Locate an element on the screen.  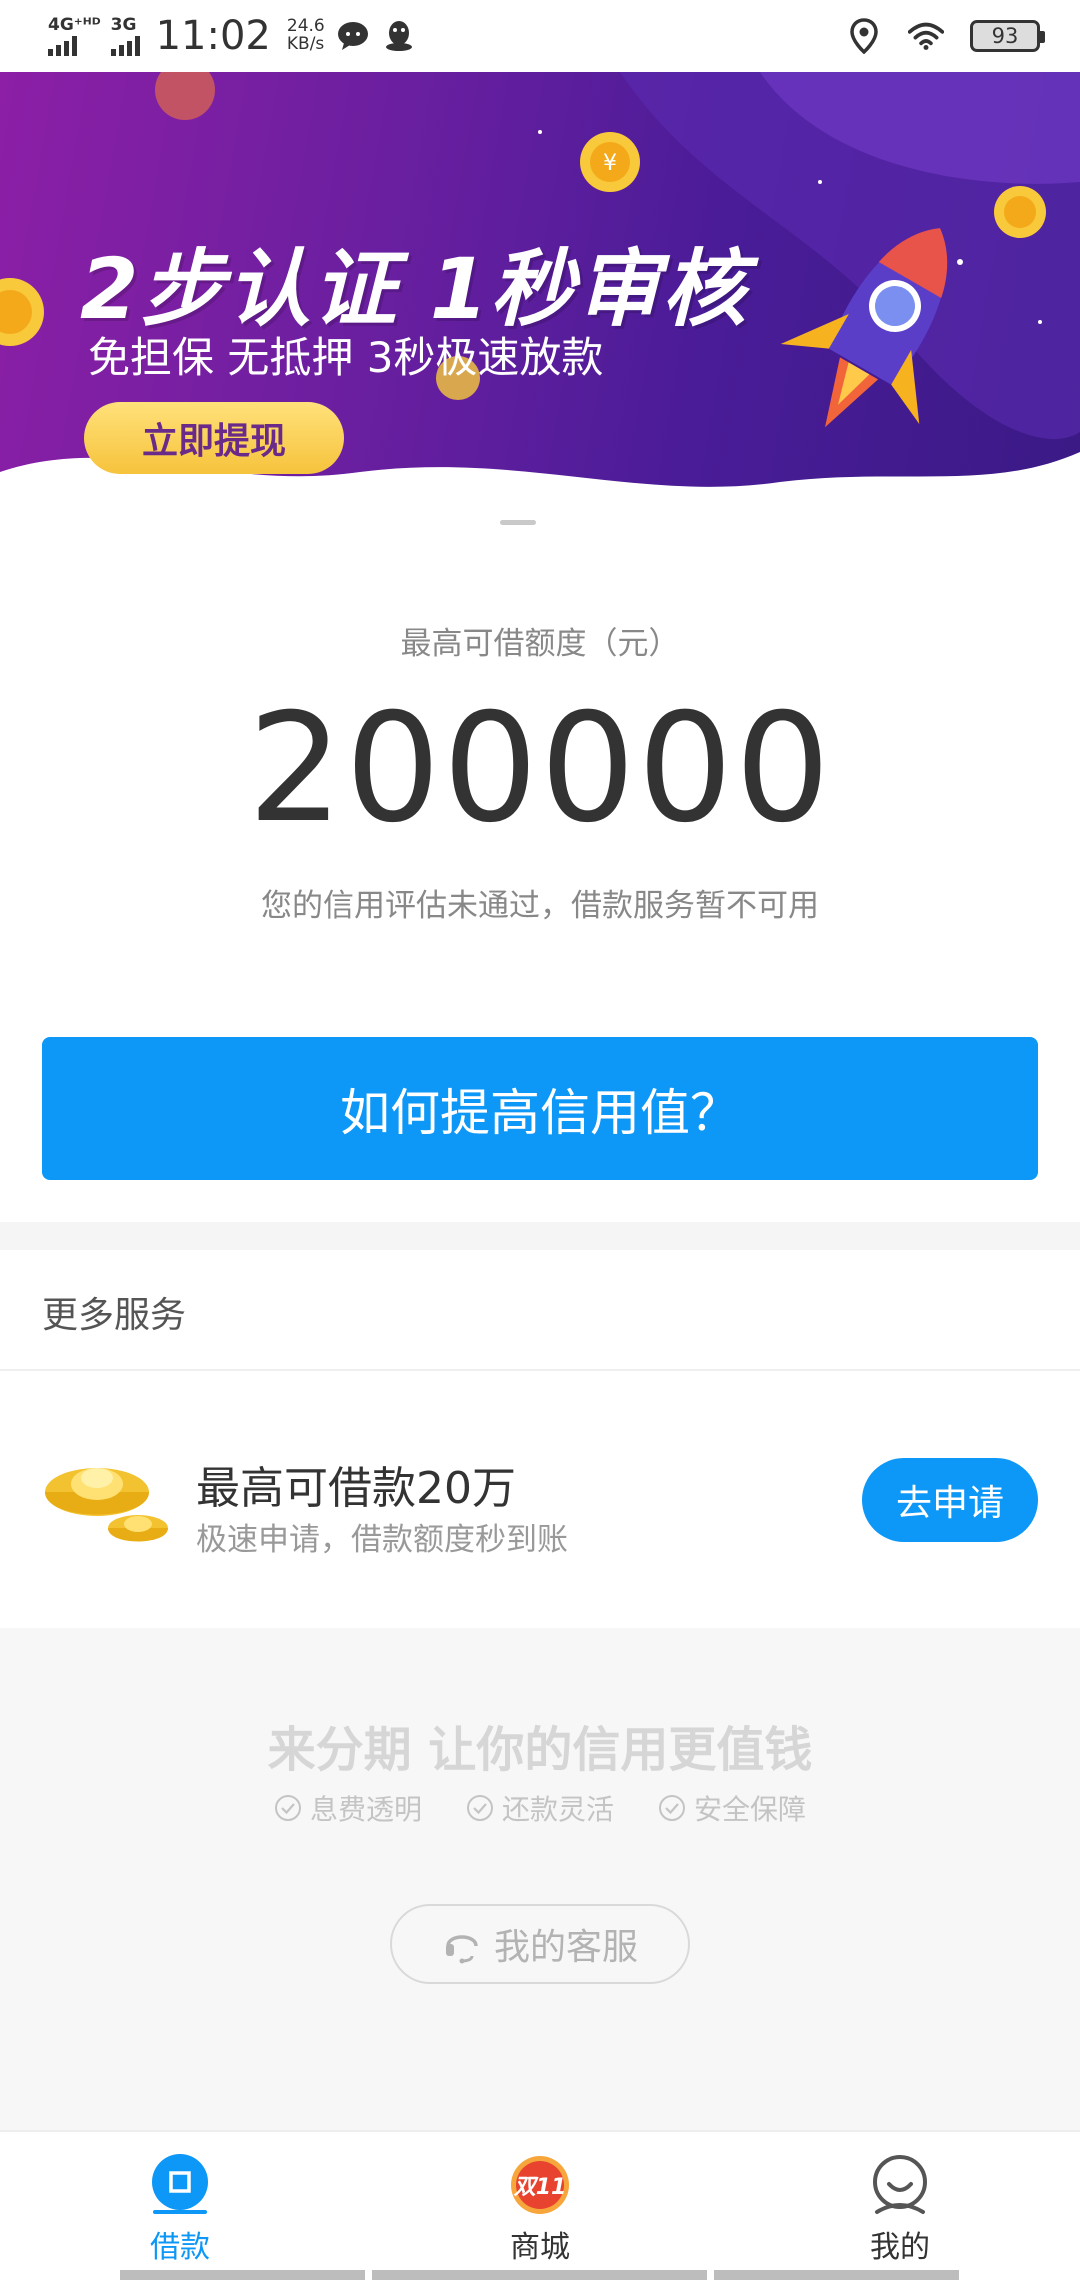
tab-label: 借款 is located at coordinates (180, 2247).